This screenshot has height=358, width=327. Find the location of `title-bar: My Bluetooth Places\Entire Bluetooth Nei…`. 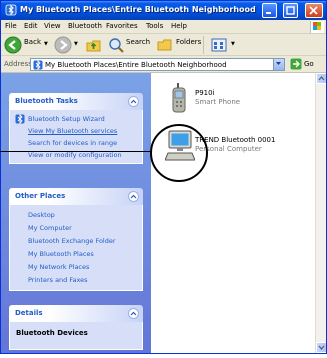

title-bar: My Bluetooth Places\Entire Bluetooth Nei… is located at coordinates (163, 10).